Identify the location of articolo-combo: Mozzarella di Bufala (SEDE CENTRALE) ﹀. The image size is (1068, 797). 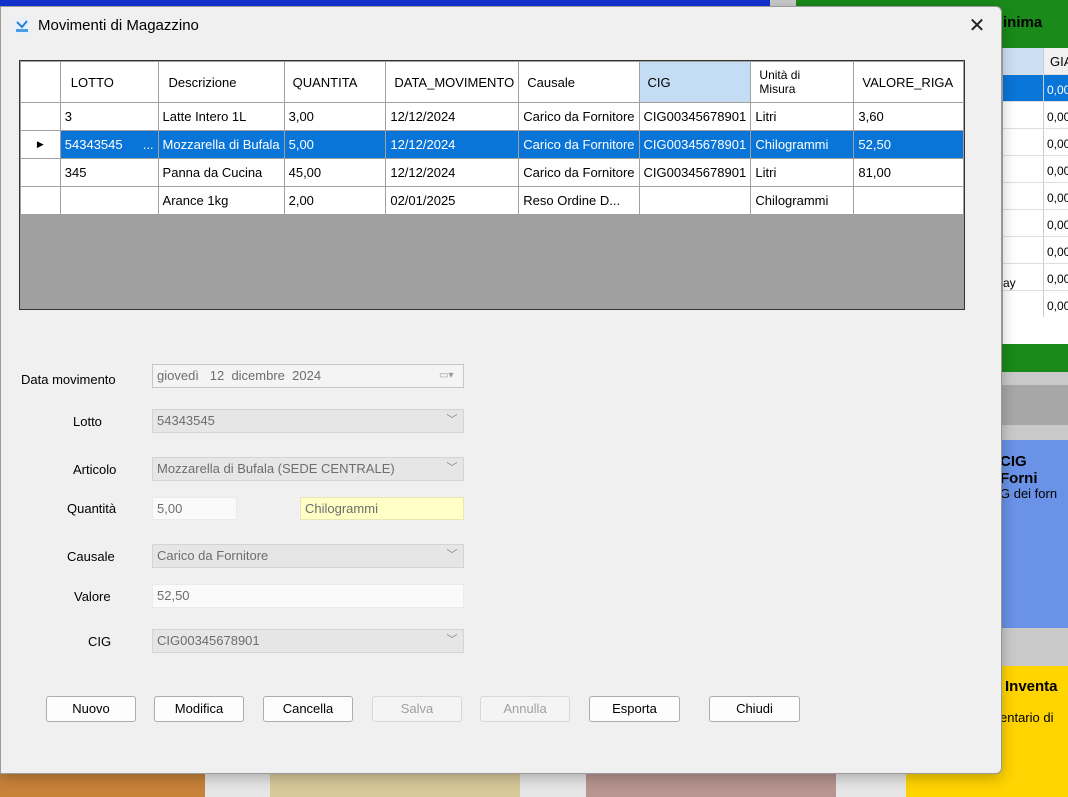
(308, 469).